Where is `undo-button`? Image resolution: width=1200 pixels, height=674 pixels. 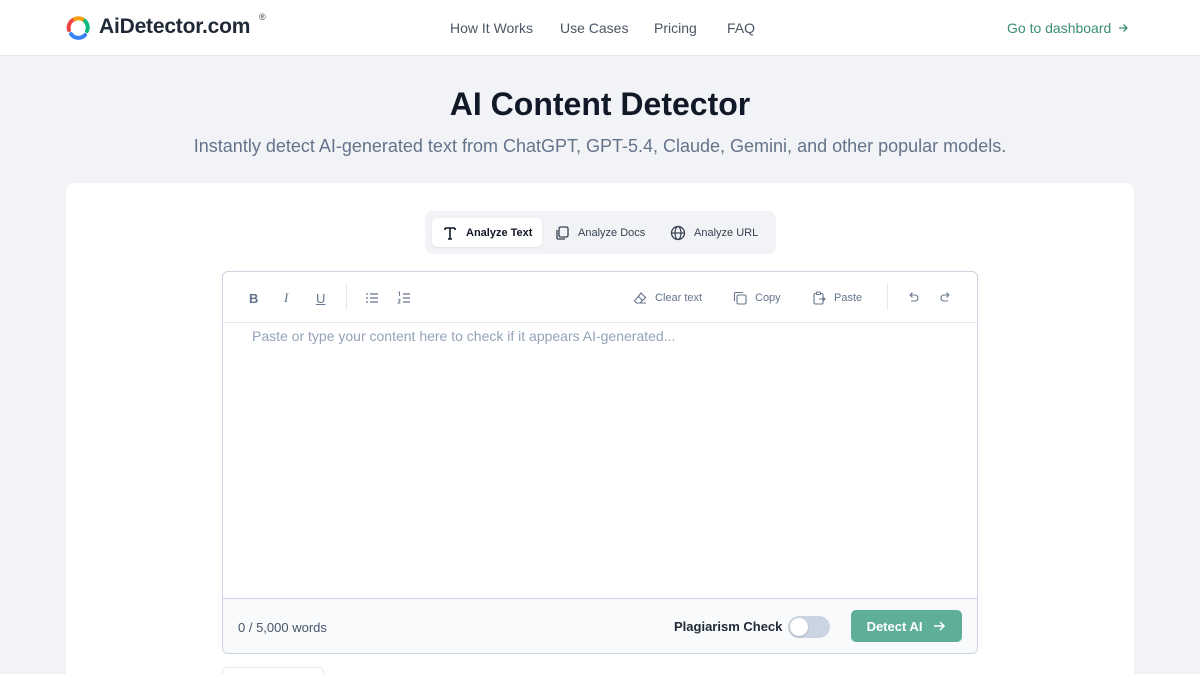 undo-button is located at coordinates (913, 298).